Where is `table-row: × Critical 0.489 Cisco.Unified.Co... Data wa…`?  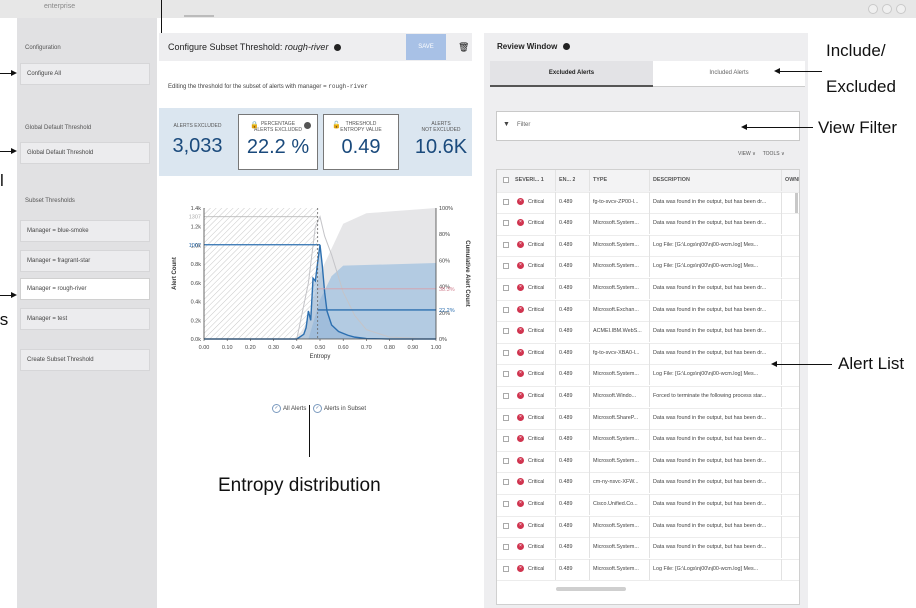
table-row: × Critical 0.489 Cisco.Unified.Co... Data wa… is located at coordinates (648, 505).